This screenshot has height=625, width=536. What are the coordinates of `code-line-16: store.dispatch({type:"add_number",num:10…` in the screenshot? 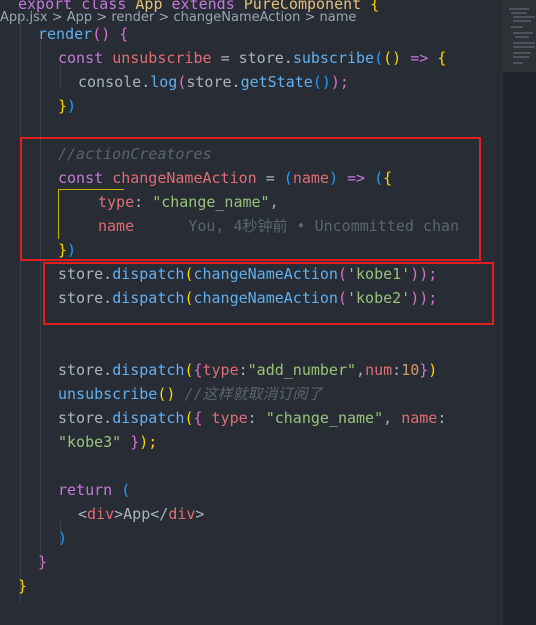 It's located at (248, 370).